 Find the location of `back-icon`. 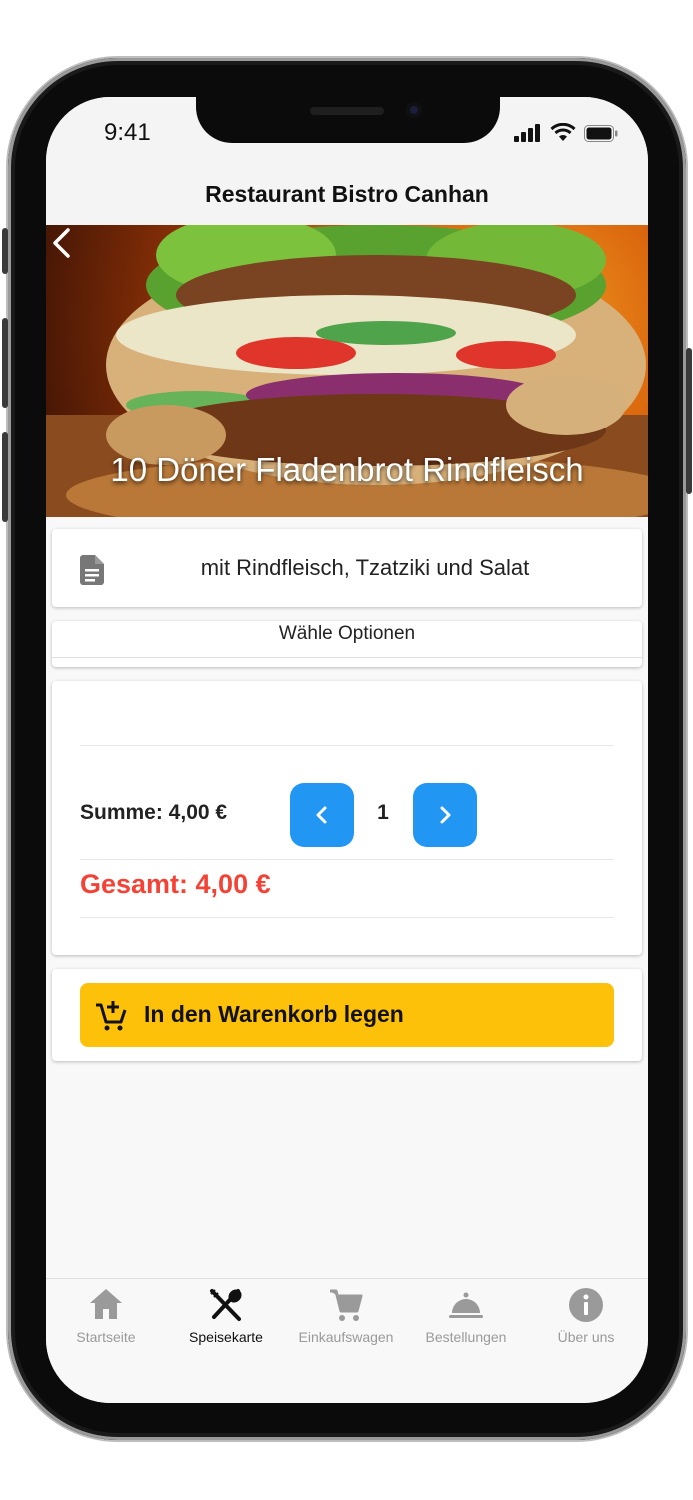

back-icon is located at coordinates (61, 243).